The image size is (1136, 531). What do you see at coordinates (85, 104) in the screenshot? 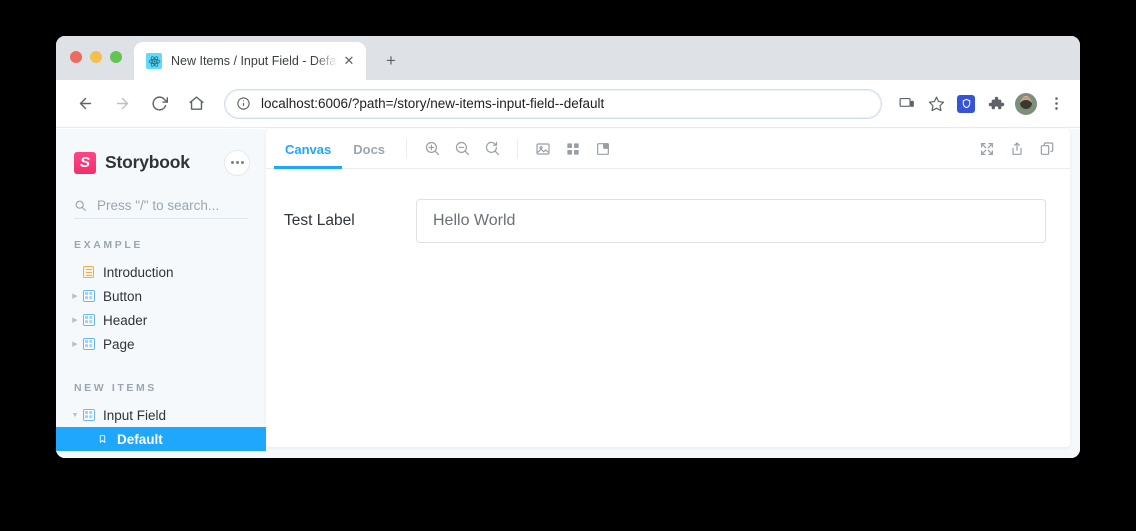
I see `back-button` at bounding box center [85, 104].